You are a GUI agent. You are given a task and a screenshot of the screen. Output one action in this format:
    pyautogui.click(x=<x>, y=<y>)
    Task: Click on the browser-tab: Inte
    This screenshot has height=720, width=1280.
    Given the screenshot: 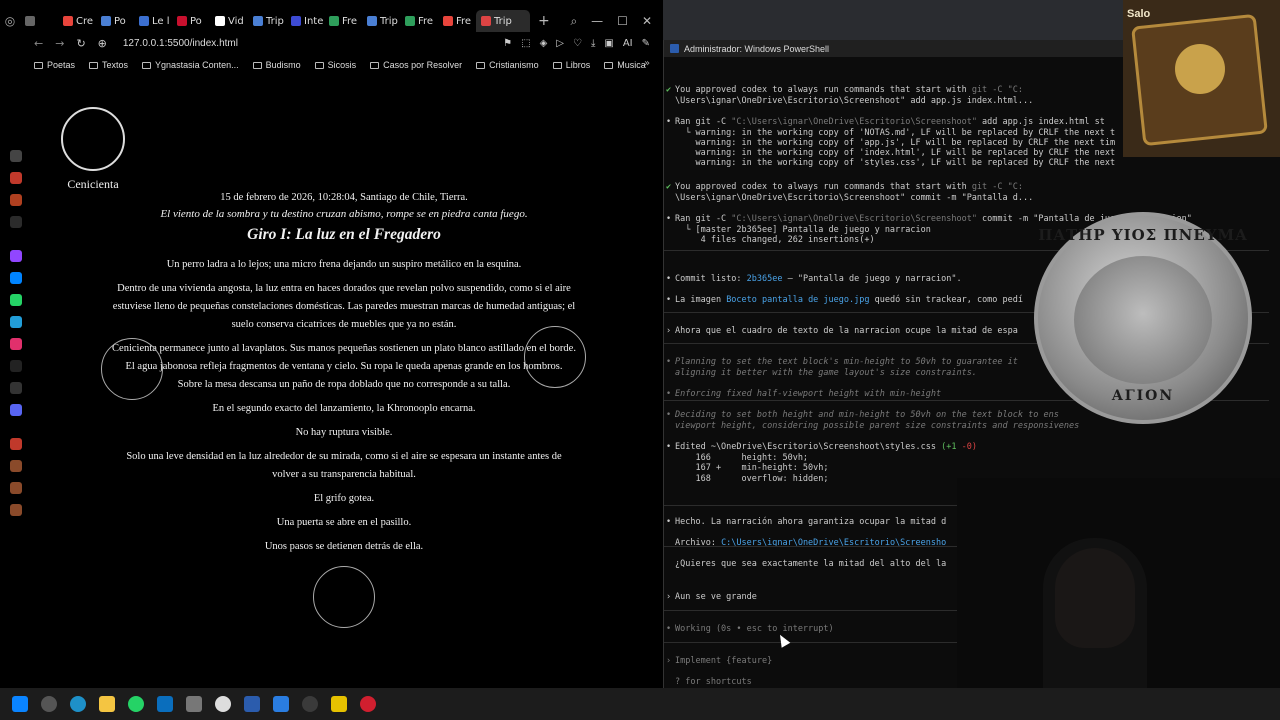 What is the action you would take?
    pyautogui.click(x=305, y=21)
    